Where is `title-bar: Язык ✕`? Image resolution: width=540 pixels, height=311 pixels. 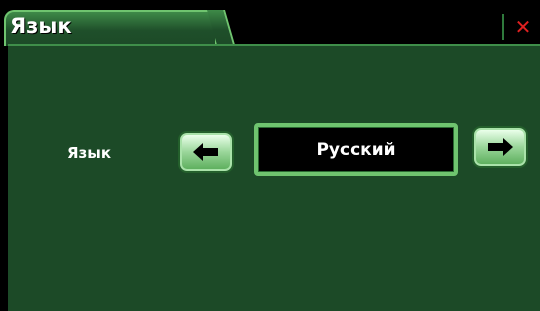 title-bar: Язык ✕ is located at coordinates (270, 23).